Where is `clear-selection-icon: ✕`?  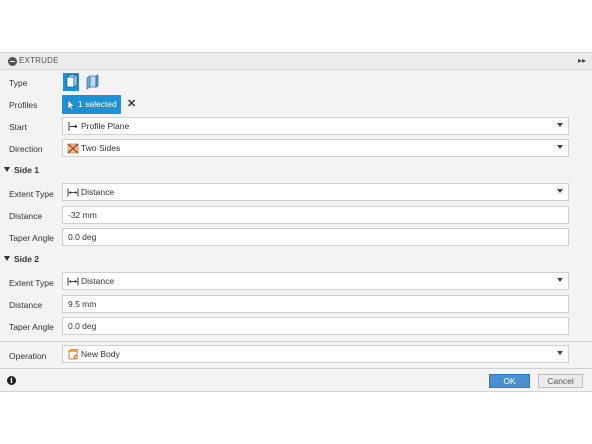 clear-selection-icon: ✕ is located at coordinates (131, 103).